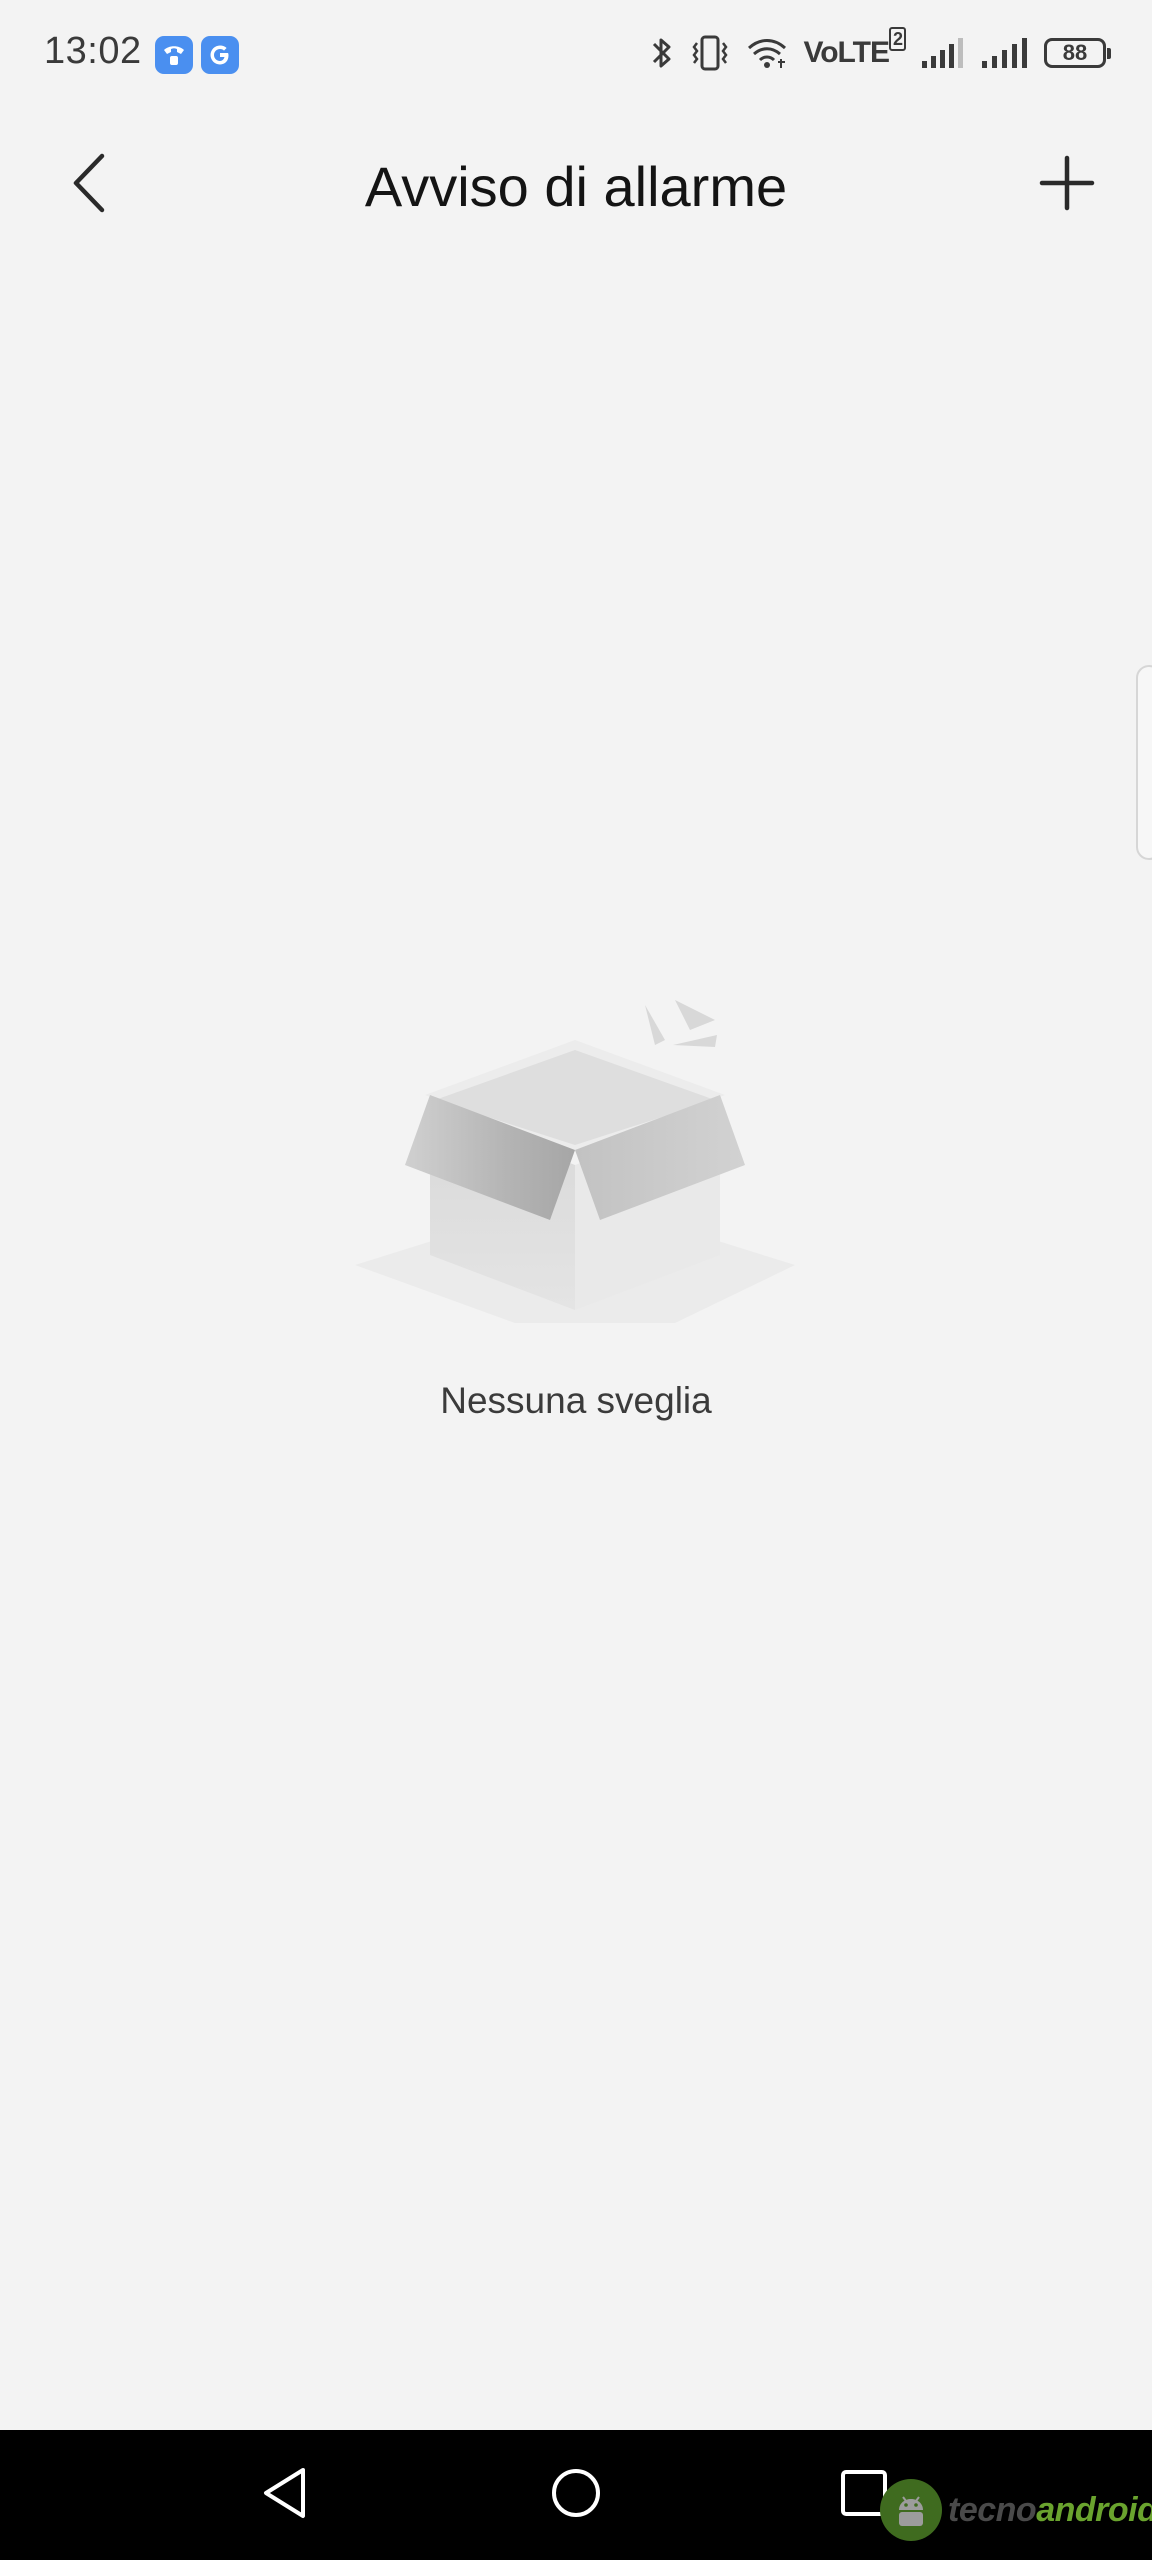 The image size is (1152, 2560). I want to click on add-alarm-button, so click(1067, 185).